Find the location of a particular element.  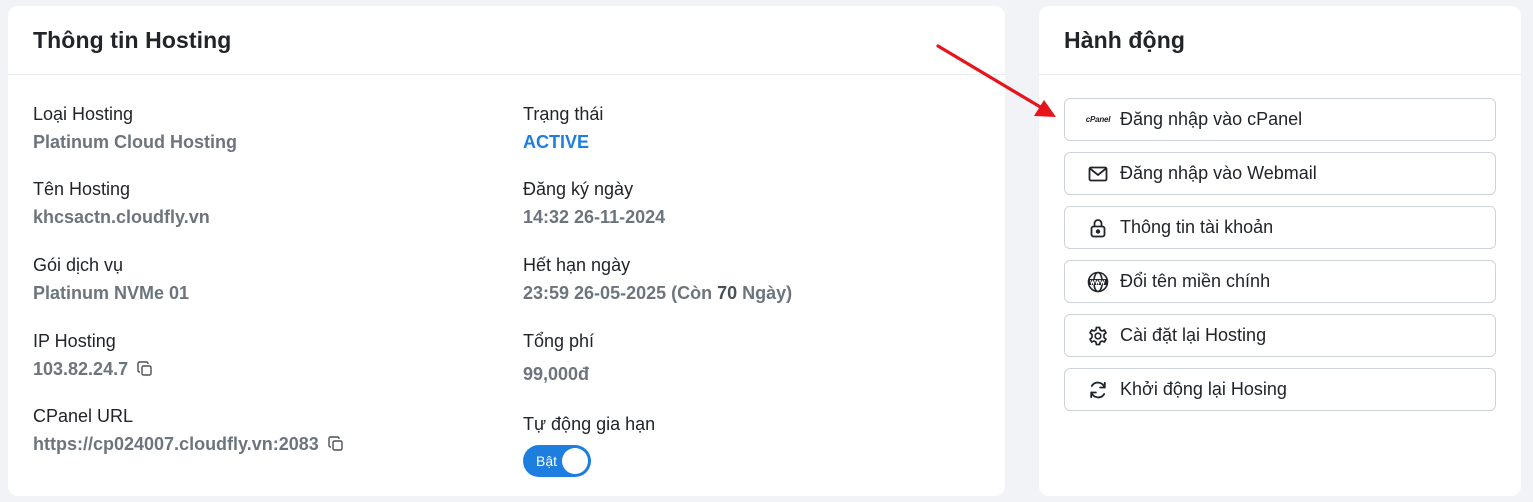

reinstall-hosting-button: Cài đặt lại Hosting is located at coordinates (1280, 335).